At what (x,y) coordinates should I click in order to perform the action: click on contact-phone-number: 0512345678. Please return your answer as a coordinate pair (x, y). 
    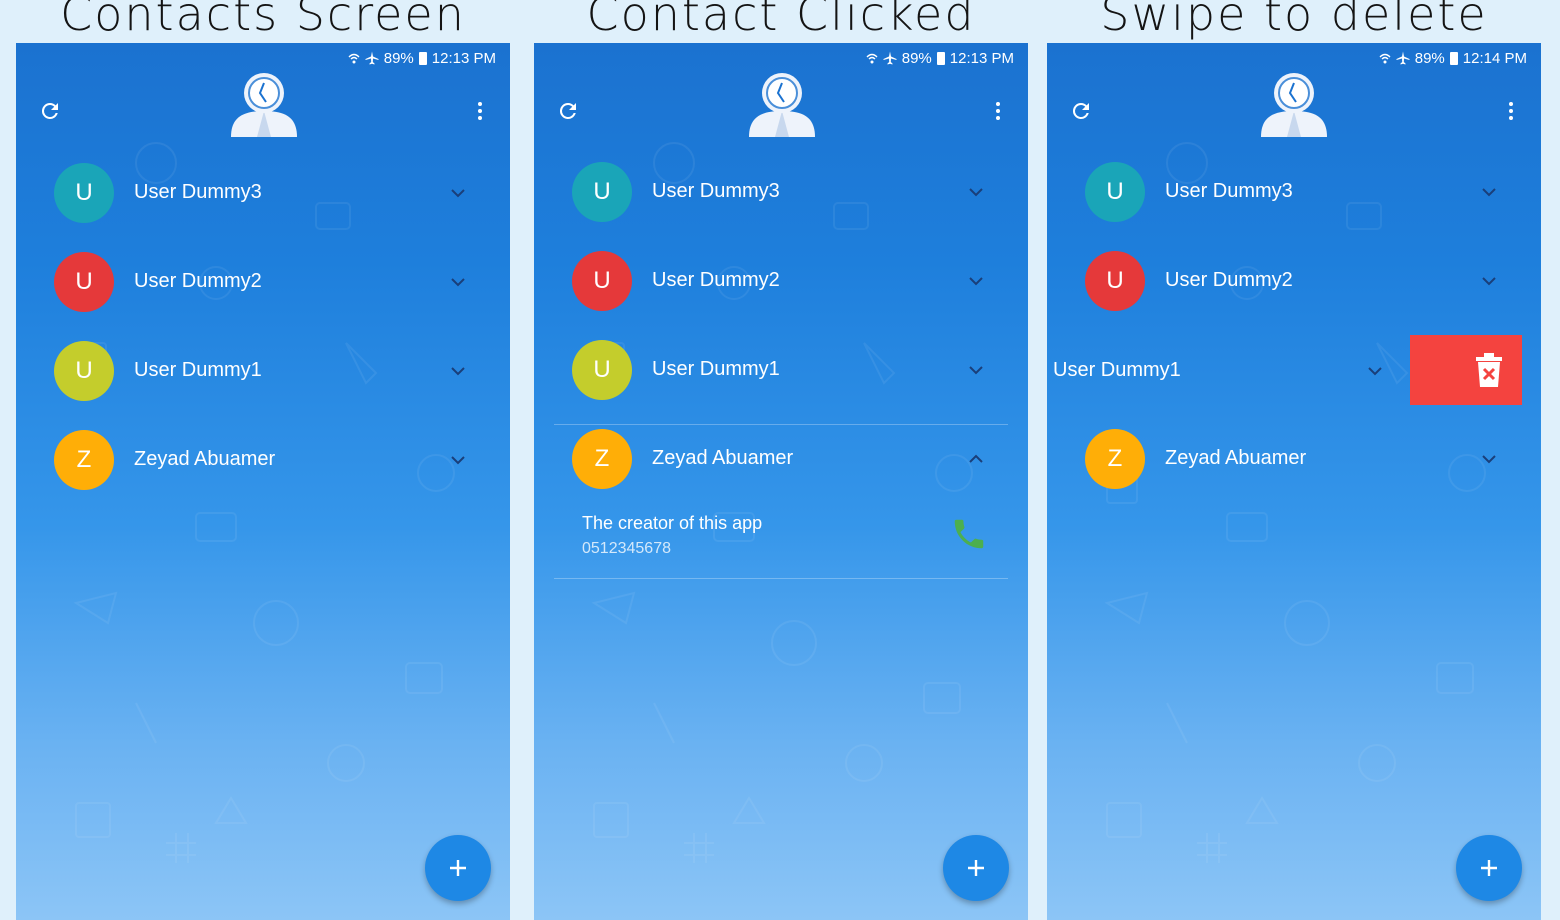
    Looking at the image, I should click on (626, 548).